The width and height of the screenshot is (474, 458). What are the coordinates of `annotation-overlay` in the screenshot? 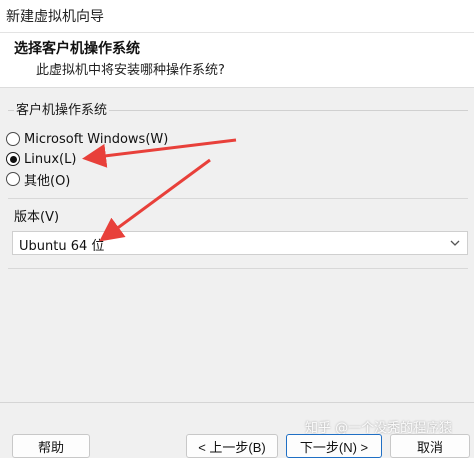 It's located at (159, 190).